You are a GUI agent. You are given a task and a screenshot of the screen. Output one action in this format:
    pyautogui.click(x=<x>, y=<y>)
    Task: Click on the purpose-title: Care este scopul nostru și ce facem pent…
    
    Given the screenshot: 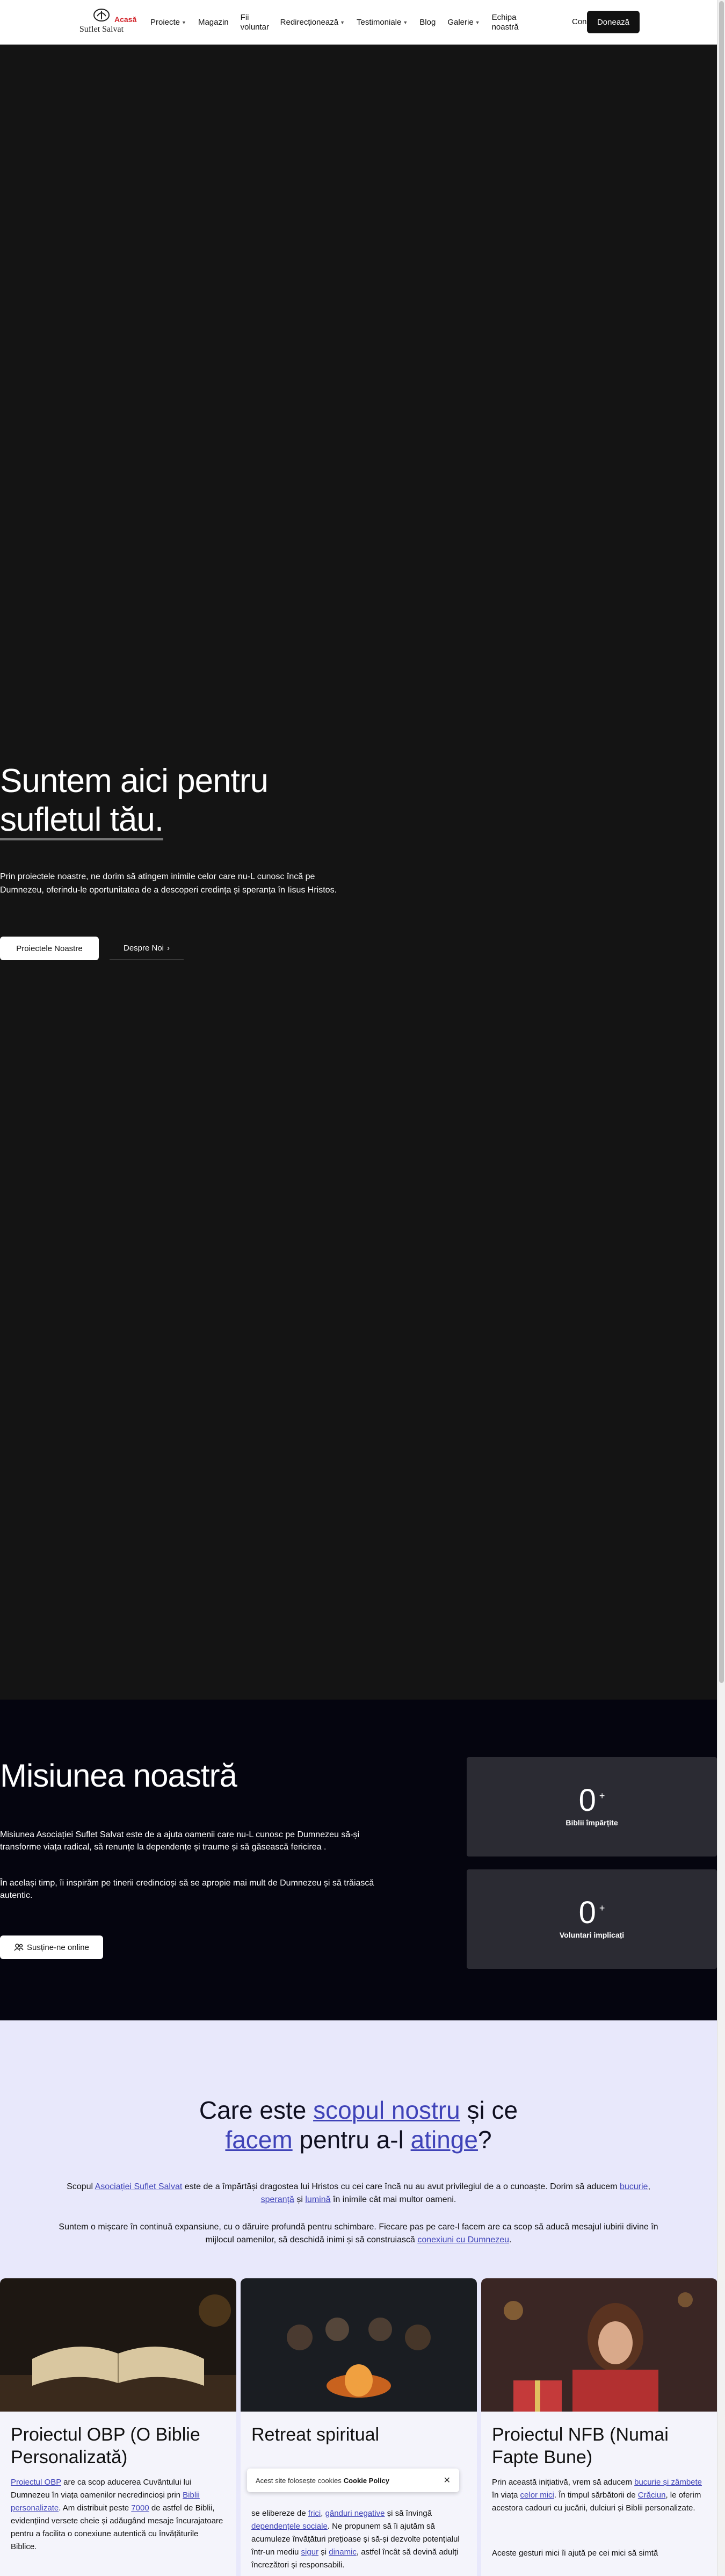 What is the action you would take?
    pyautogui.click(x=359, y=2125)
    